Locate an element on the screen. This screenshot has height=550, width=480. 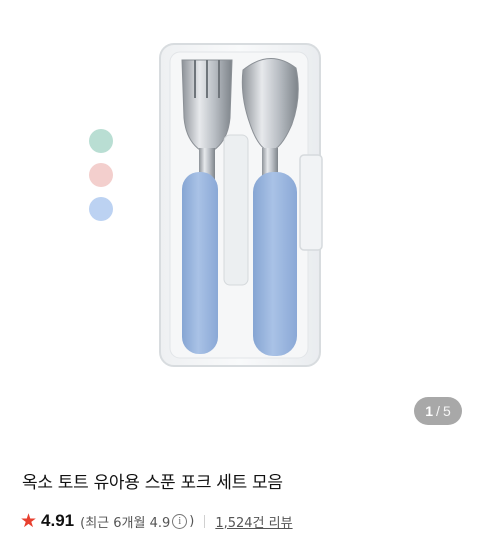
fork-handle is located at coordinates (200, 263).